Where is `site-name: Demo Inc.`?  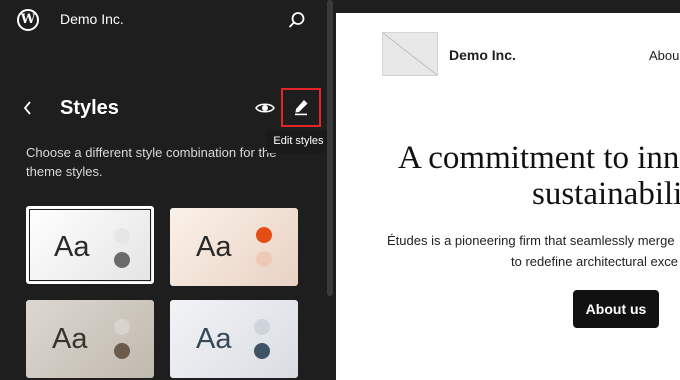
site-name: Demo Inc. is located at coordinates (92, 19).